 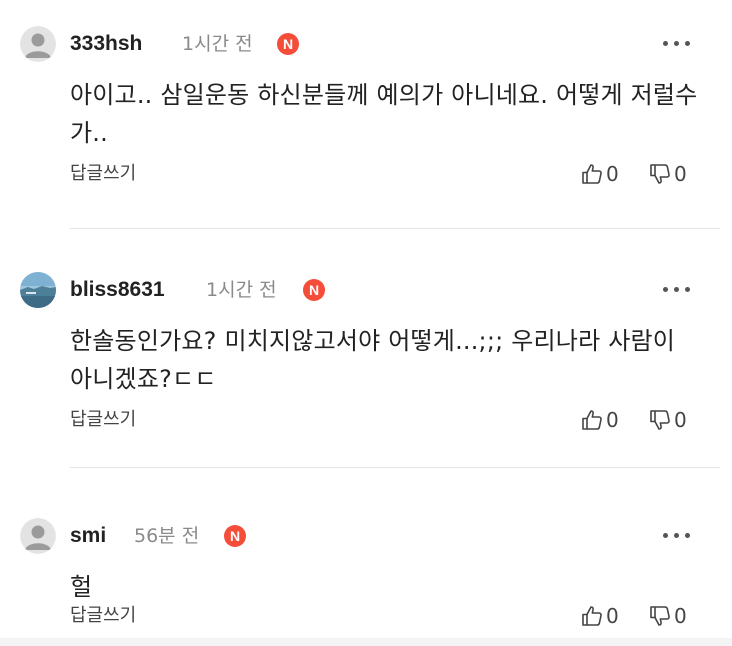 I want to click on comment-time: 56분 전, so click(x=167, y=536).